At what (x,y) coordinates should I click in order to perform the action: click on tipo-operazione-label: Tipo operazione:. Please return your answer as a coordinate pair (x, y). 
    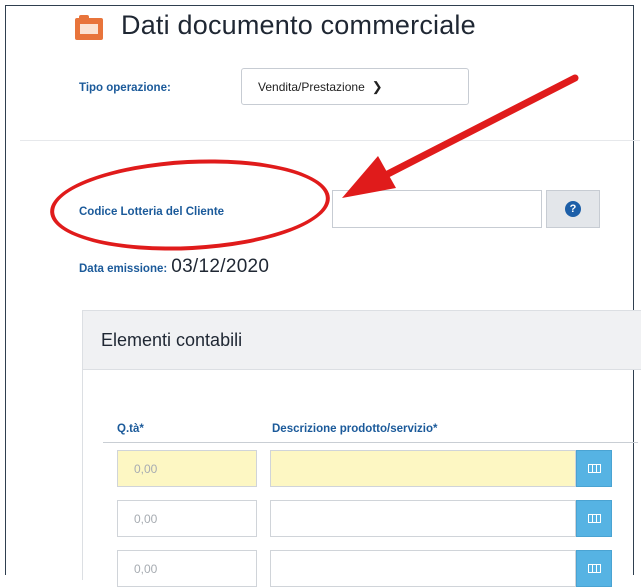
    Looking at the image, I should click on (125, 88).